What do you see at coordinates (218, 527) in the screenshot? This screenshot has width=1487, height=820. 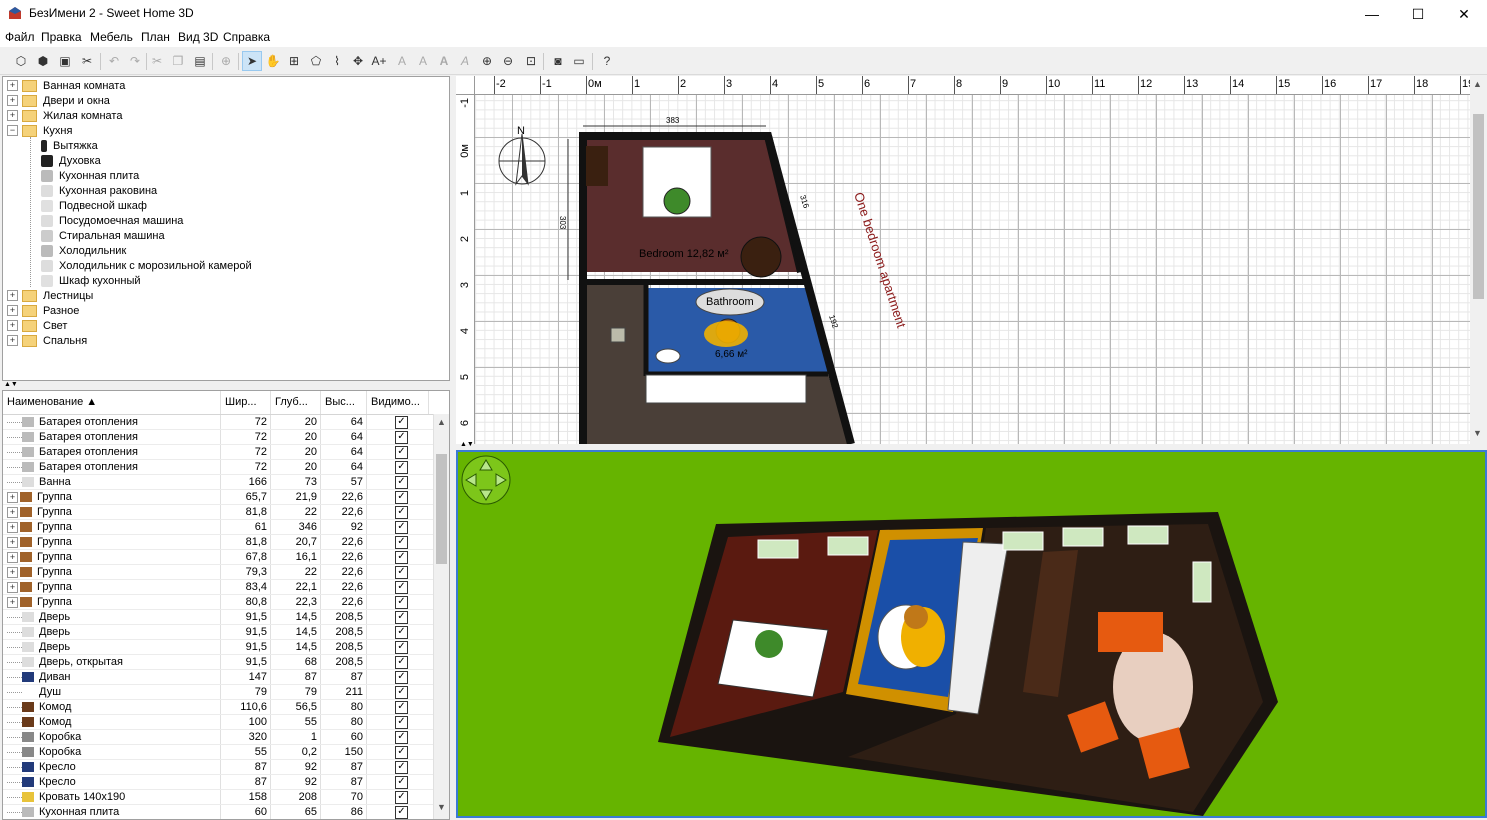 I see `table-row: + Группа 61 346 92 ✓` at bounding box center [218, 527].